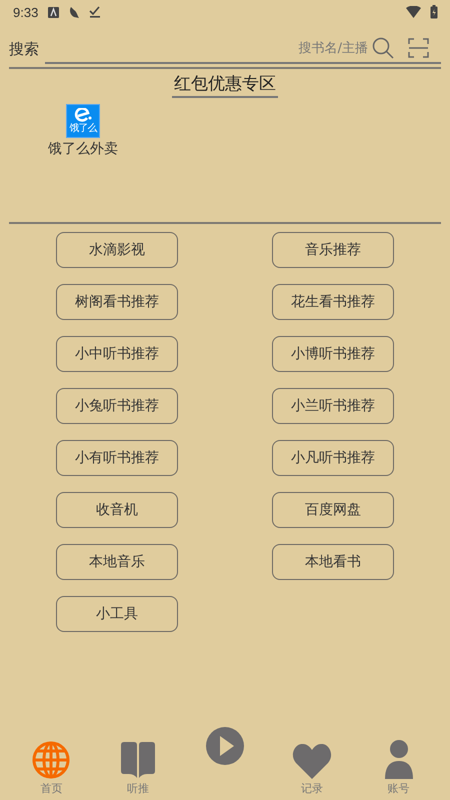 This screenshot has width=450, height=800. I want to click on menu-button: 树阁看书推荐, so click(117, 302).